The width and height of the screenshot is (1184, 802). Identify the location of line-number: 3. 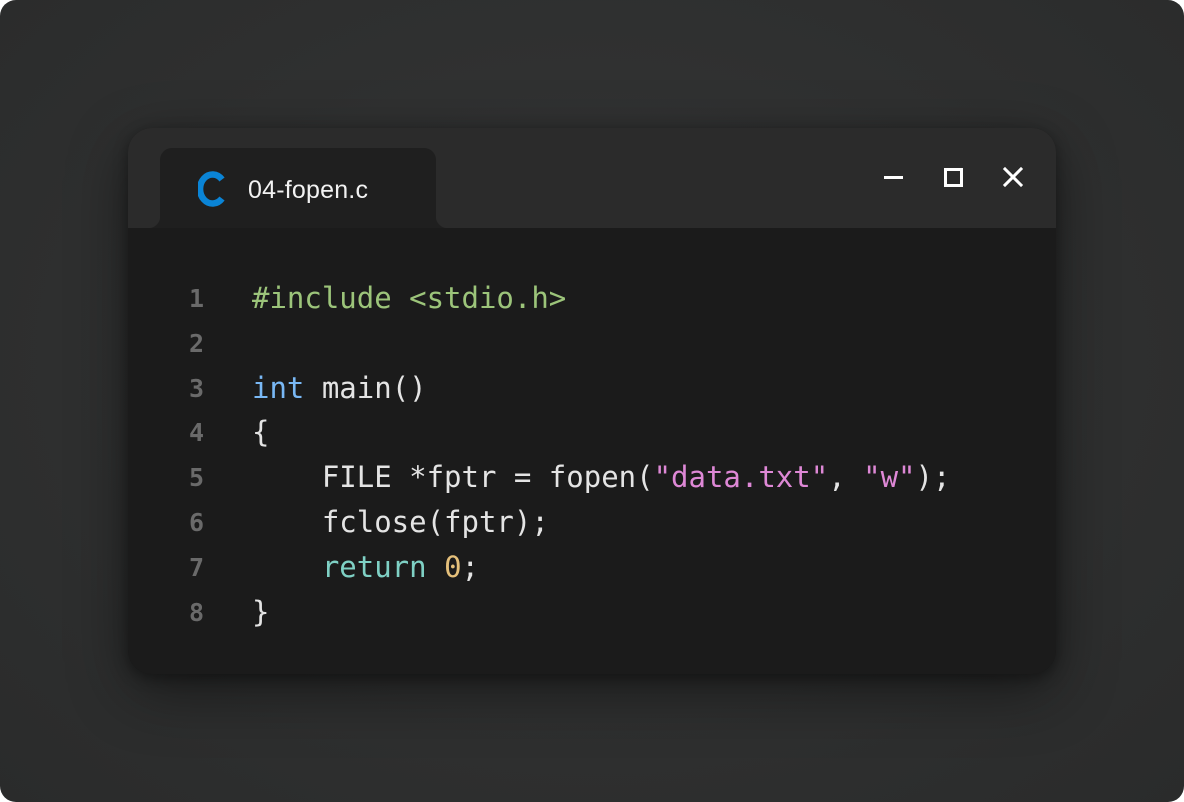
(196, 388).